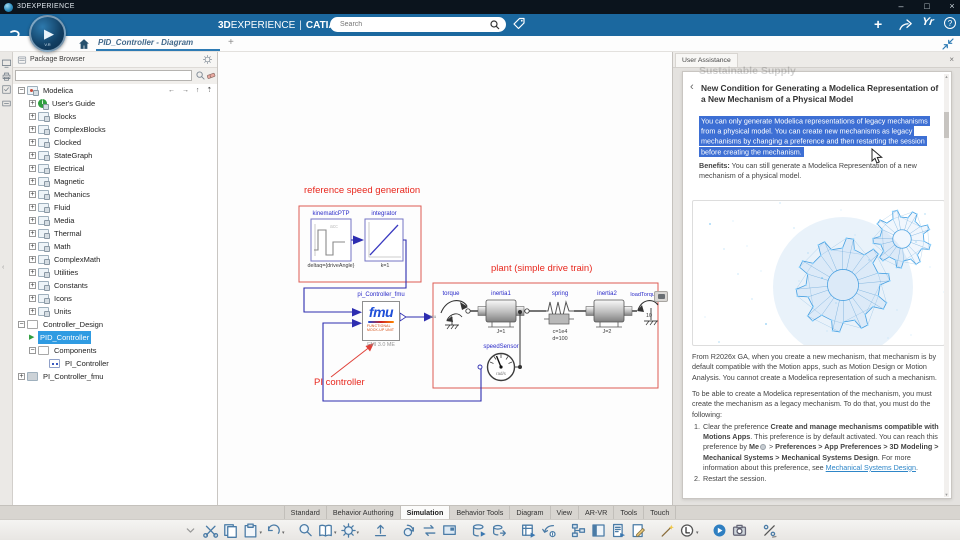 Image resolution: width=960 pixels, height=540 pixels. What do you see at coordinates (6, 75) in the screenshot?
I see `print-icon` at bounding box center [6, 75].